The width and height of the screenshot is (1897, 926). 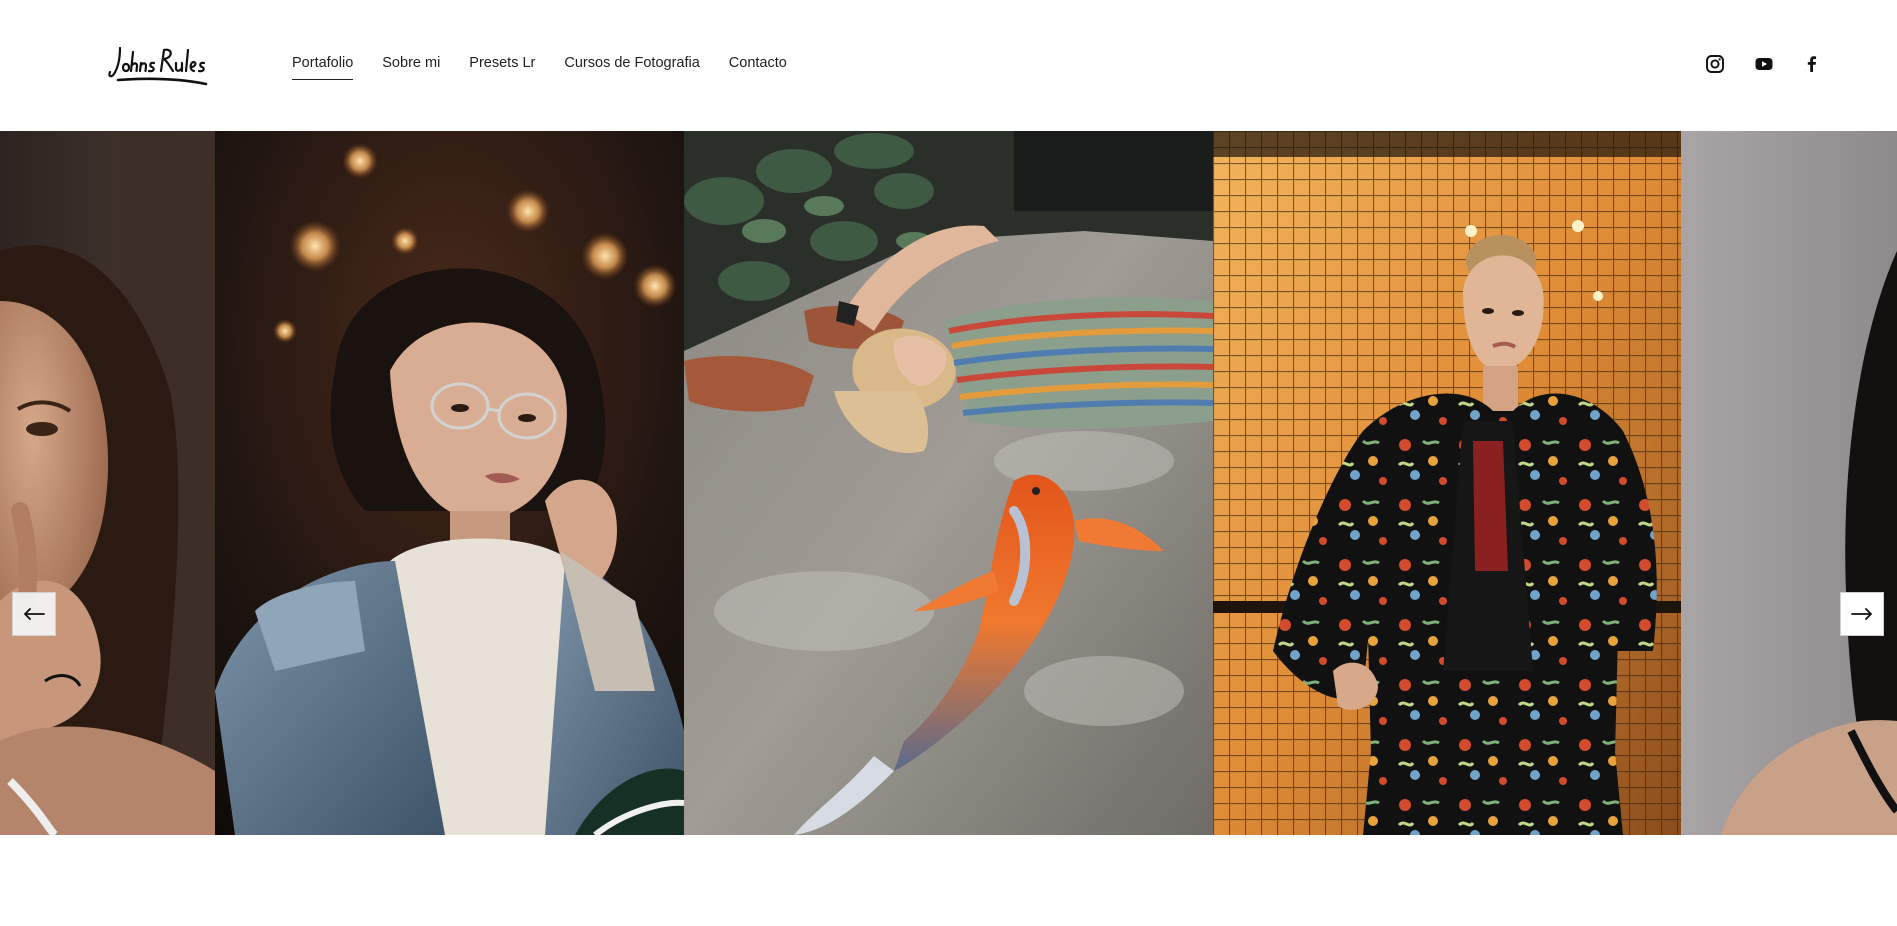 I want to click on facebook-icon, so click(x=1812, y=64).